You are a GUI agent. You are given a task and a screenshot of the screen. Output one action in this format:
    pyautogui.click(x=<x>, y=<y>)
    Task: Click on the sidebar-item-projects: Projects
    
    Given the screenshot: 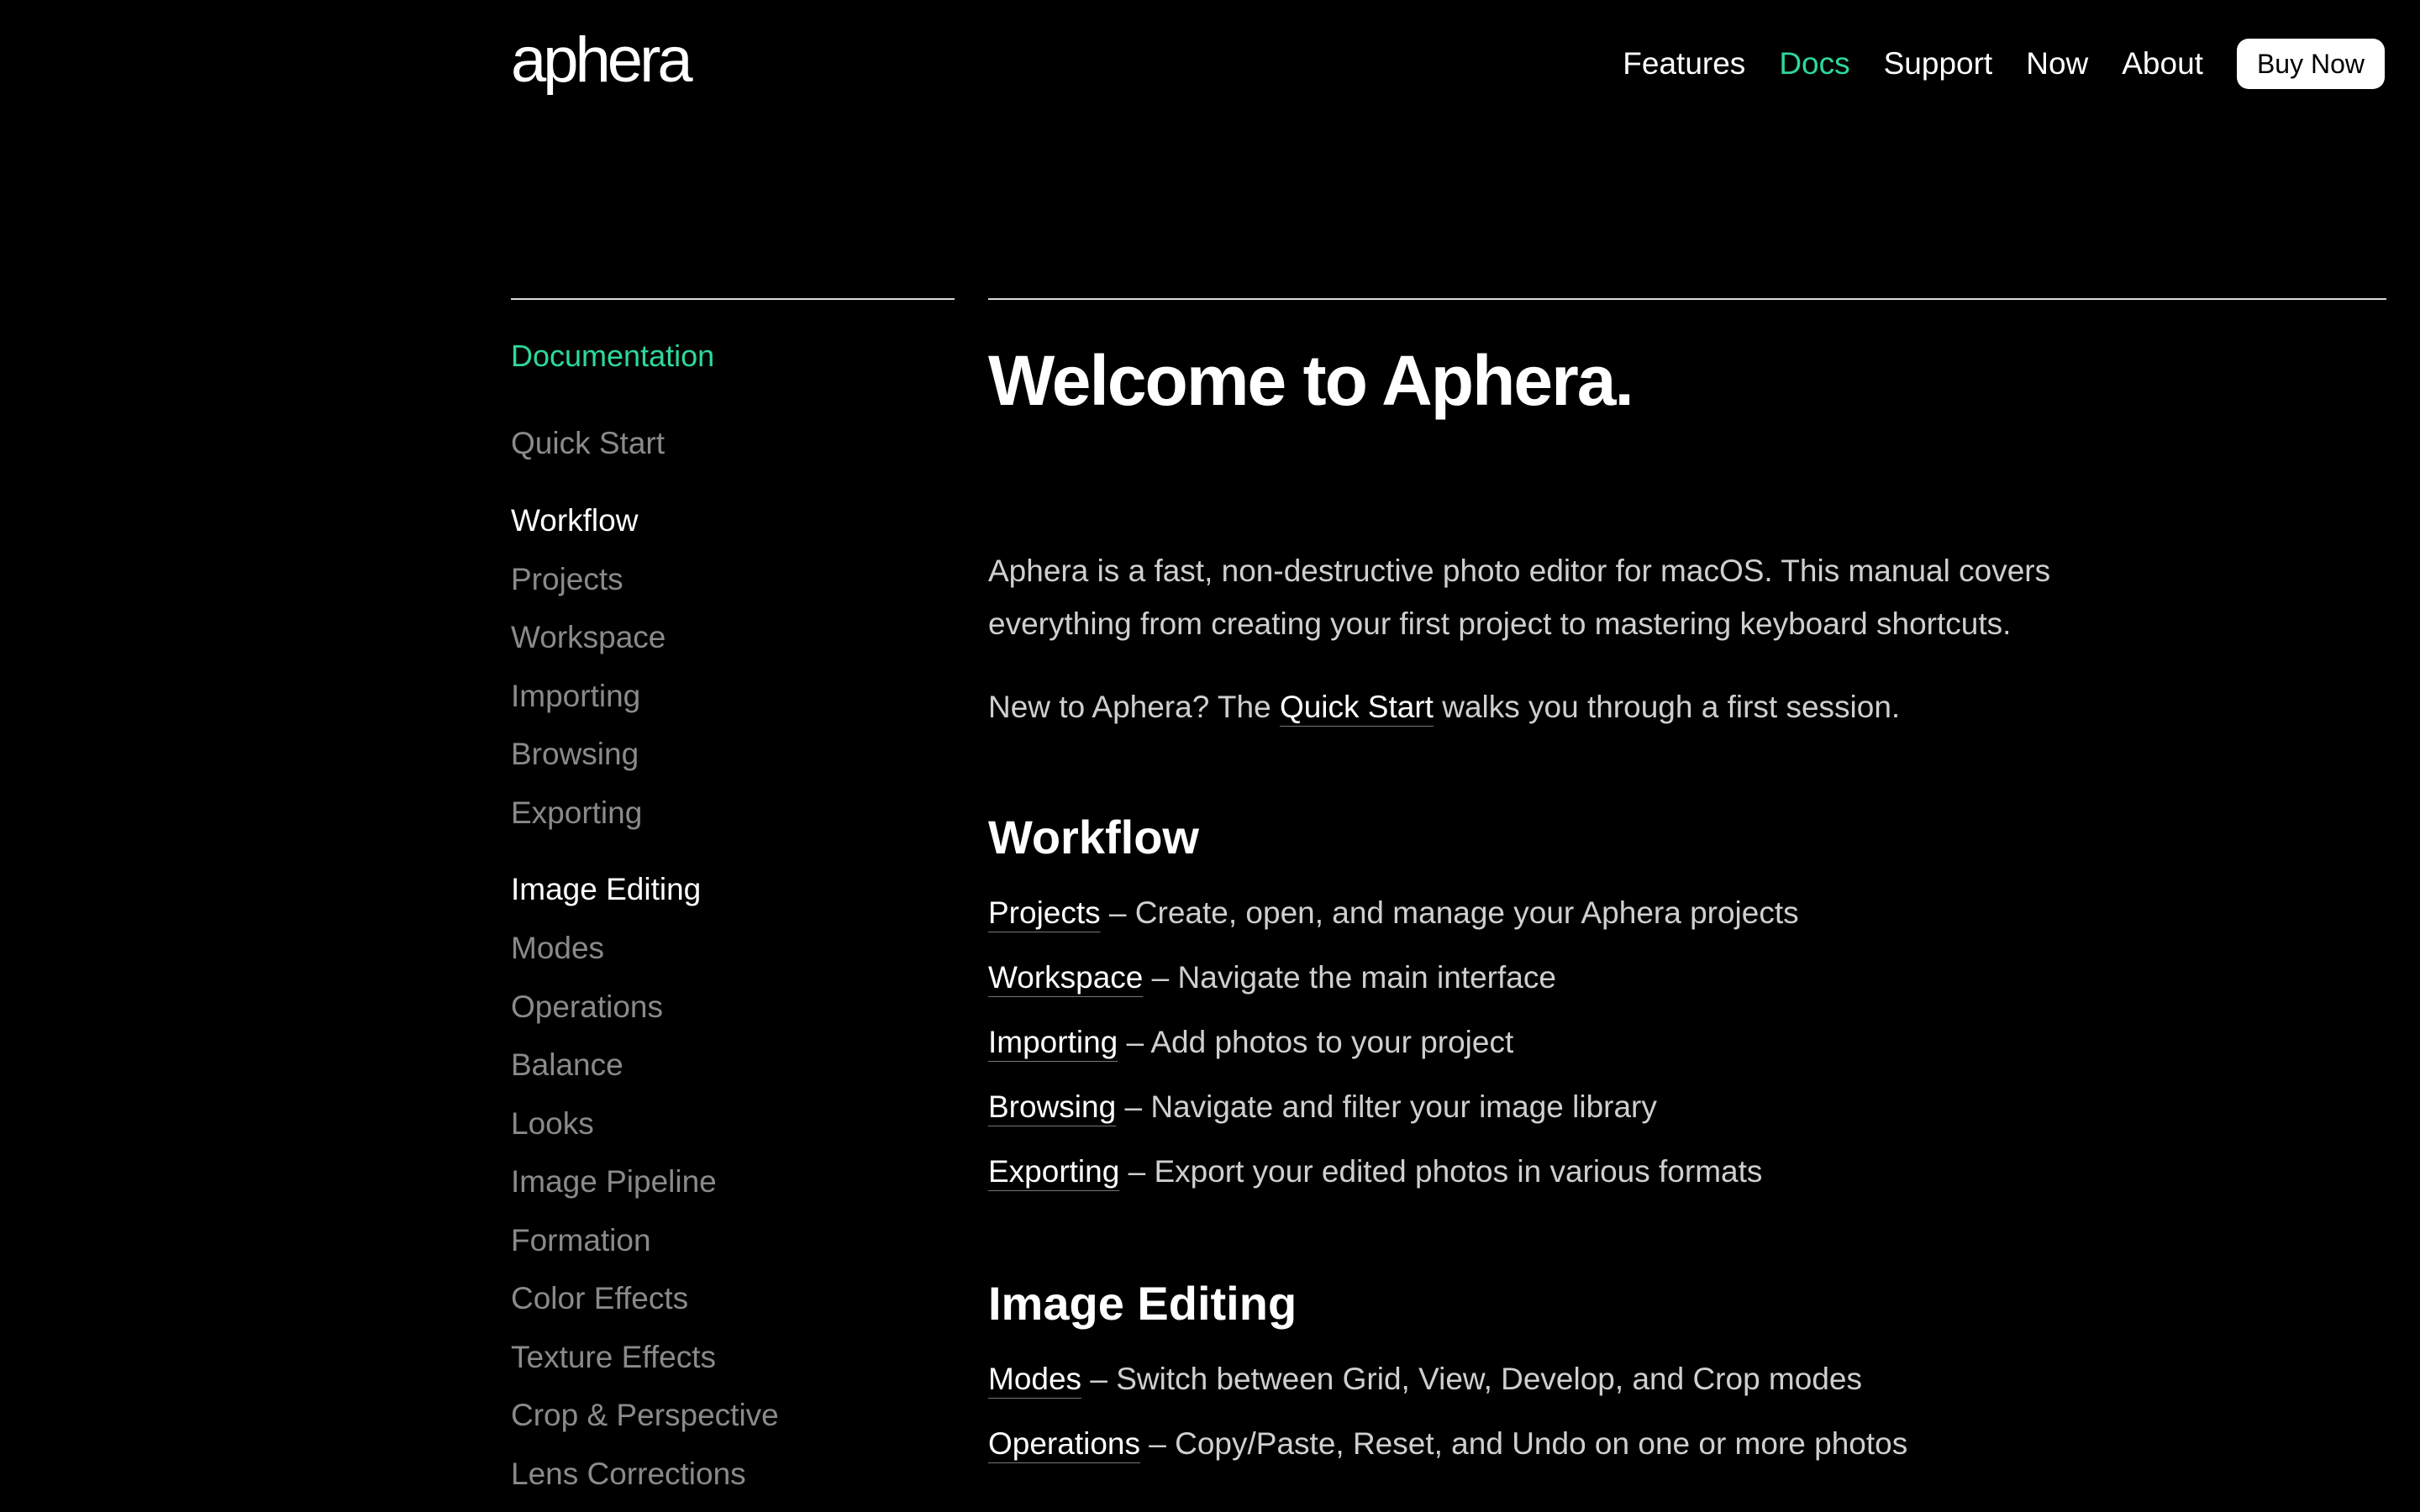 What is the action you would take?
    pyautogui.click(x=733, y=587)
    